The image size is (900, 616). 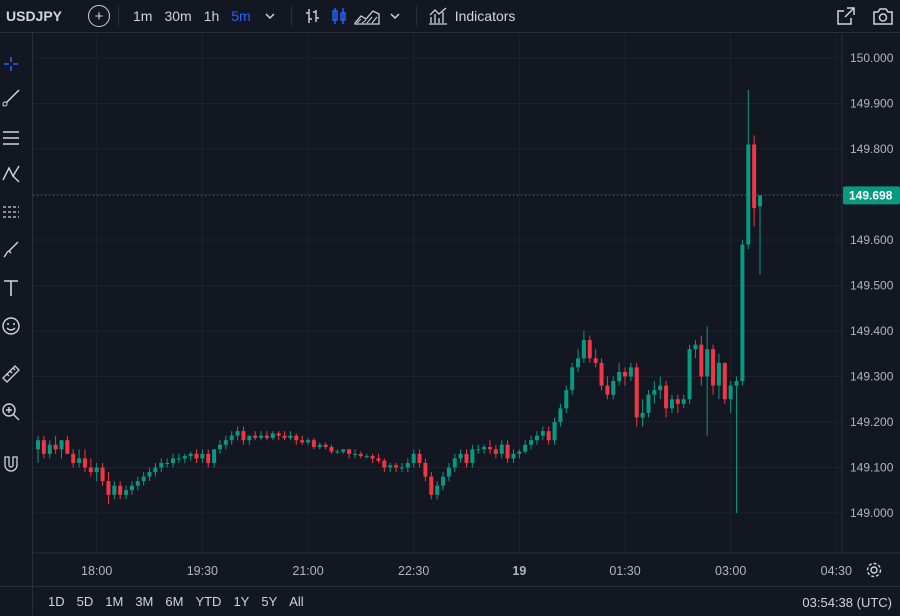 I want to click on crosshair-icon, so click(x=11, y=64).